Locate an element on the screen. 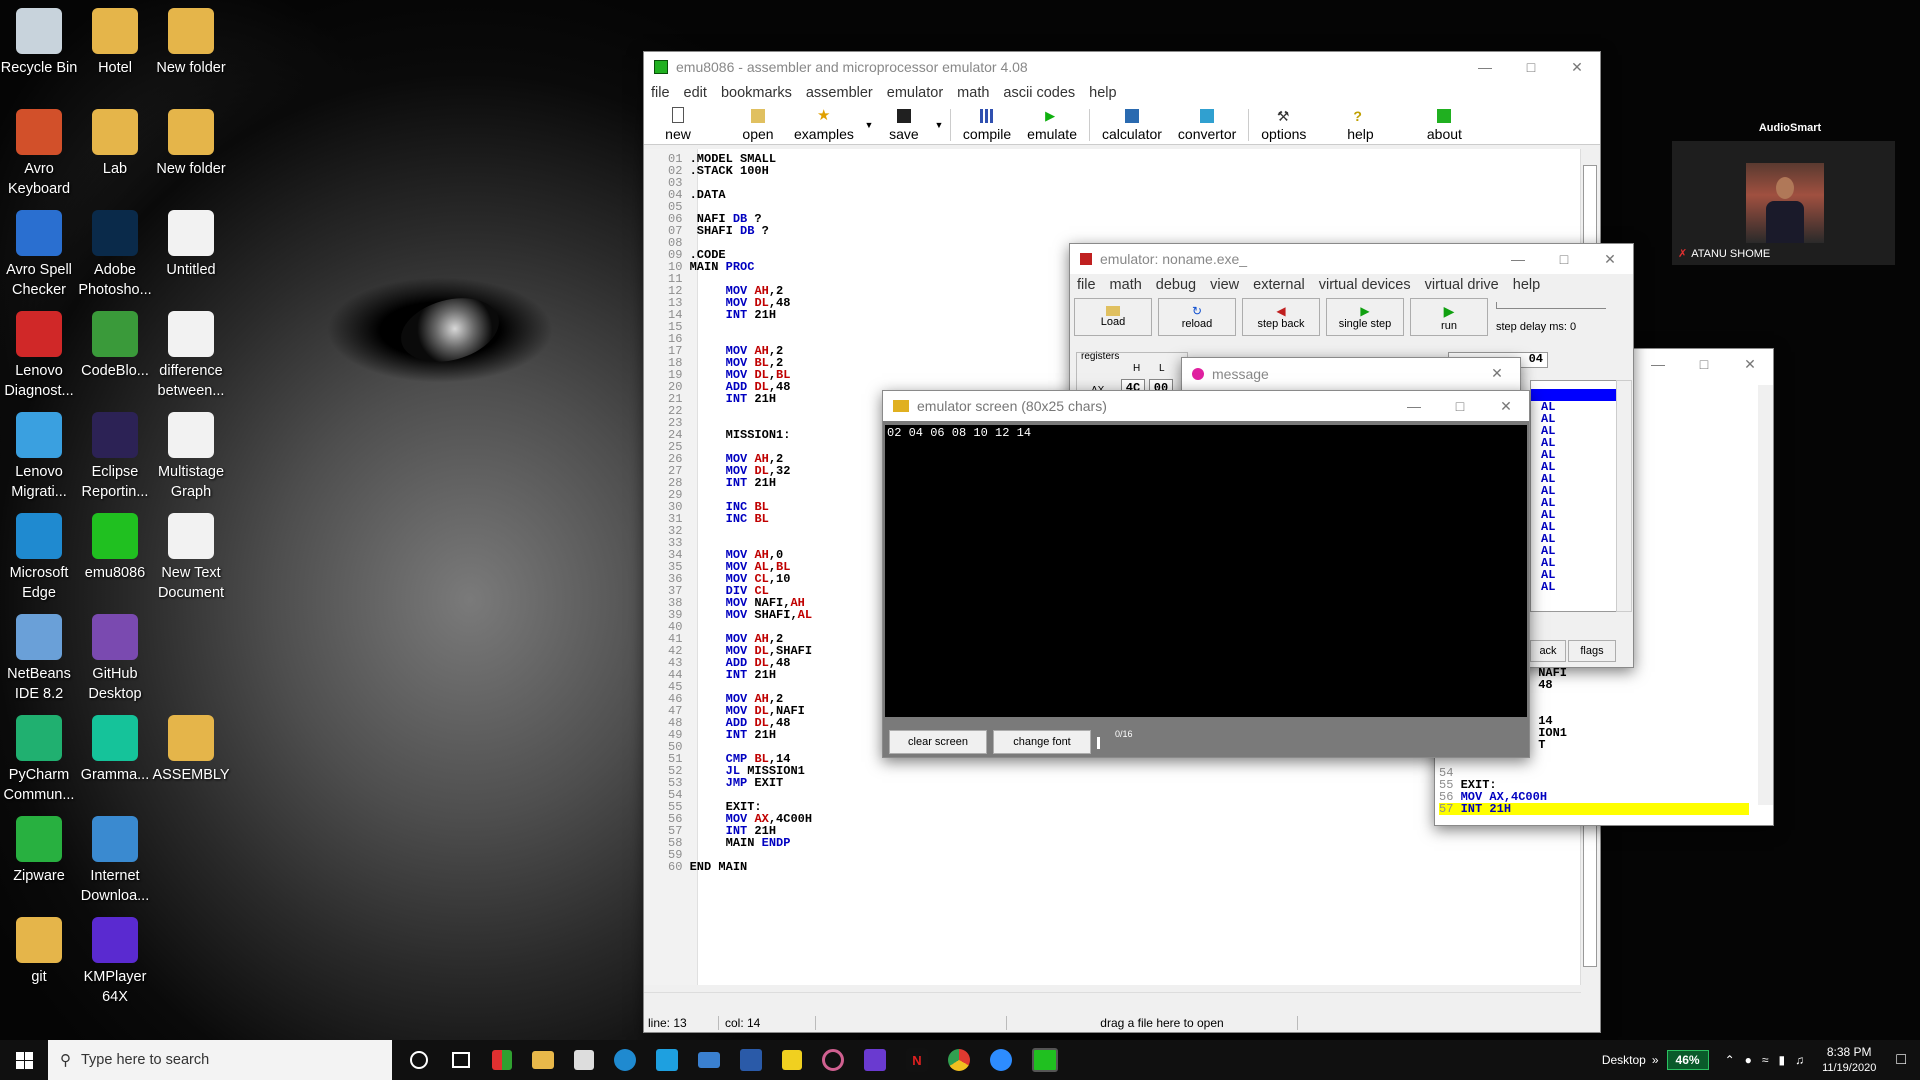 Image resolution: width=1920 pixels, height=1080 pixels. compile-button: compile is located at coordinates (987, 126).